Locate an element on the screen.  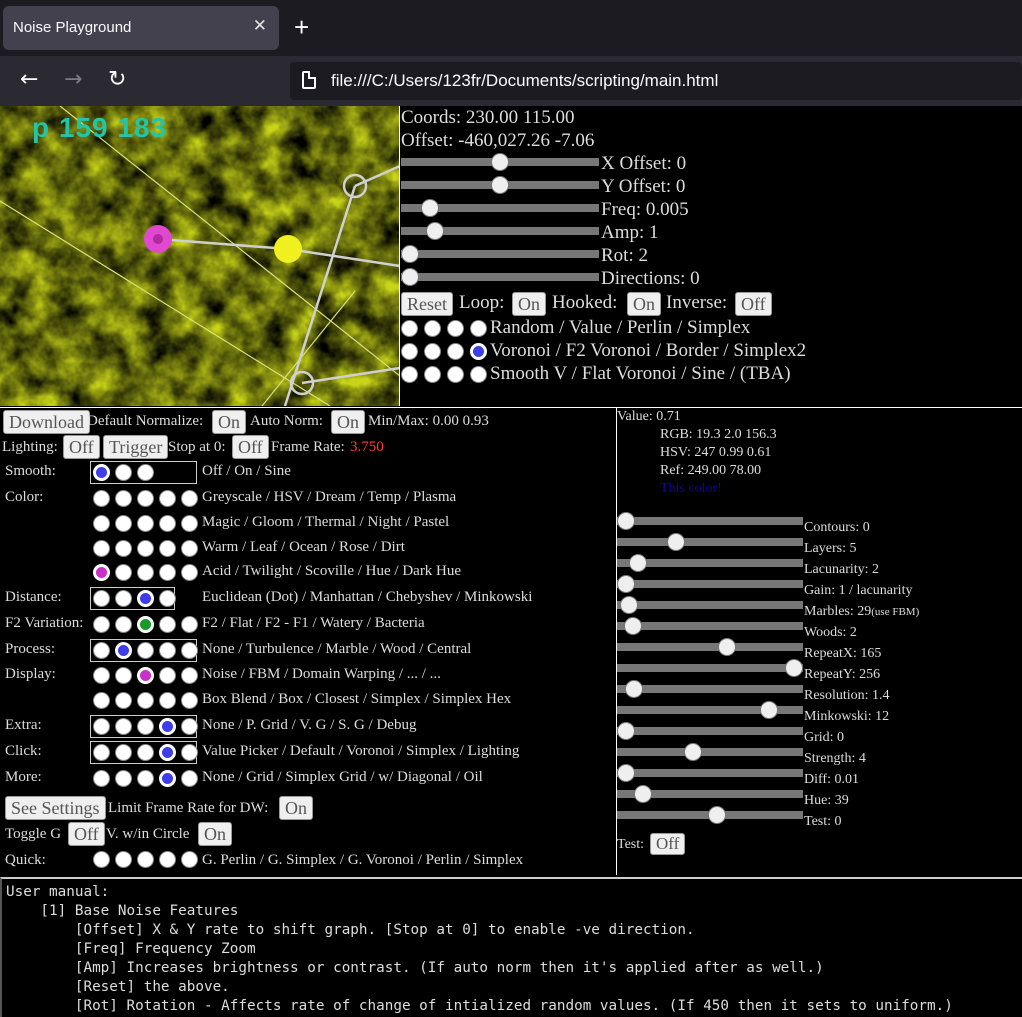
hooked-toggle: On is located at coordinates (644, 304).